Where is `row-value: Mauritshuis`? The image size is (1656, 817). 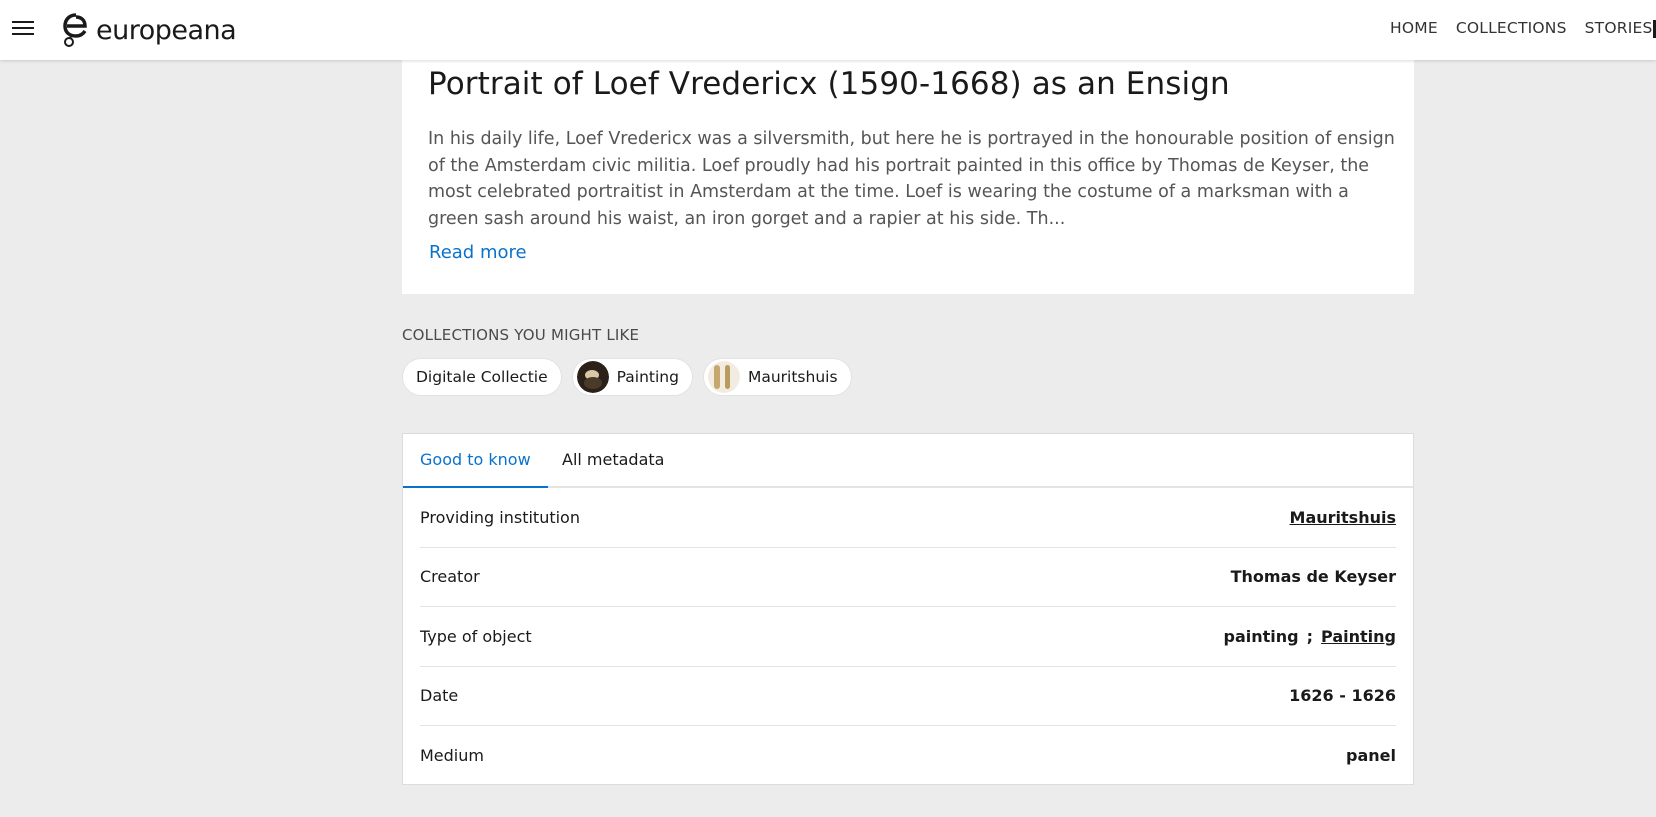
row-value: Mauritshuis is located at coordinates (1343, 517).